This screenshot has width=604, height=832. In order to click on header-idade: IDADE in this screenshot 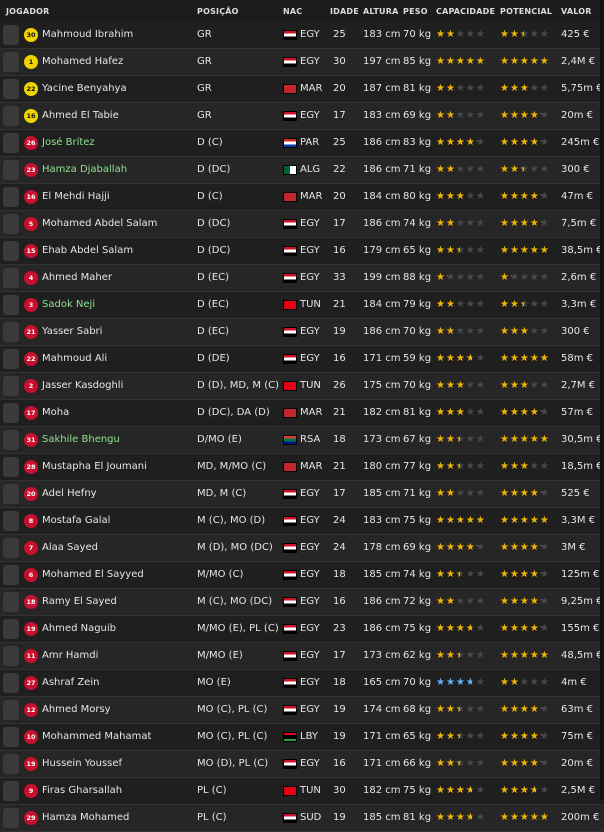, I will do `click(344, 11)`.